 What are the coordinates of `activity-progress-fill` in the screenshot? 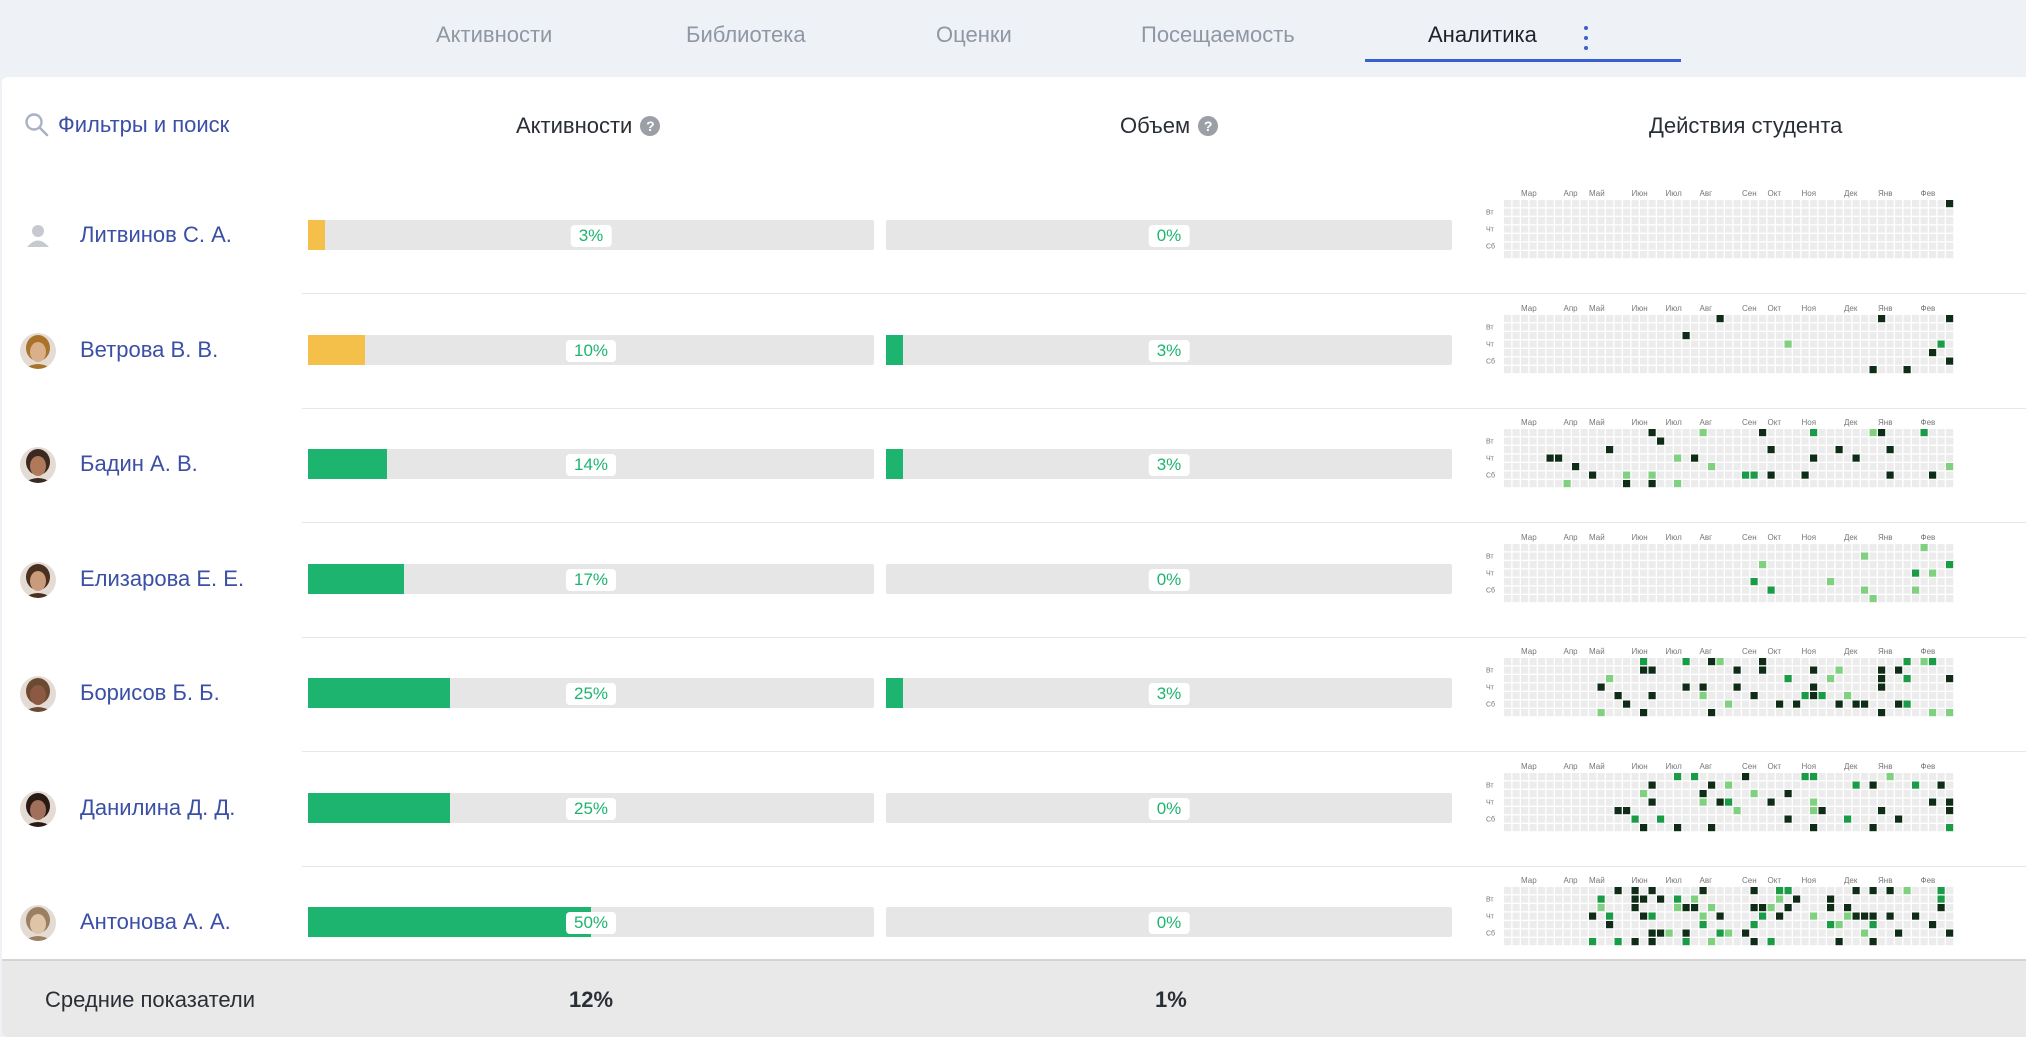 It's located at (379, 693).